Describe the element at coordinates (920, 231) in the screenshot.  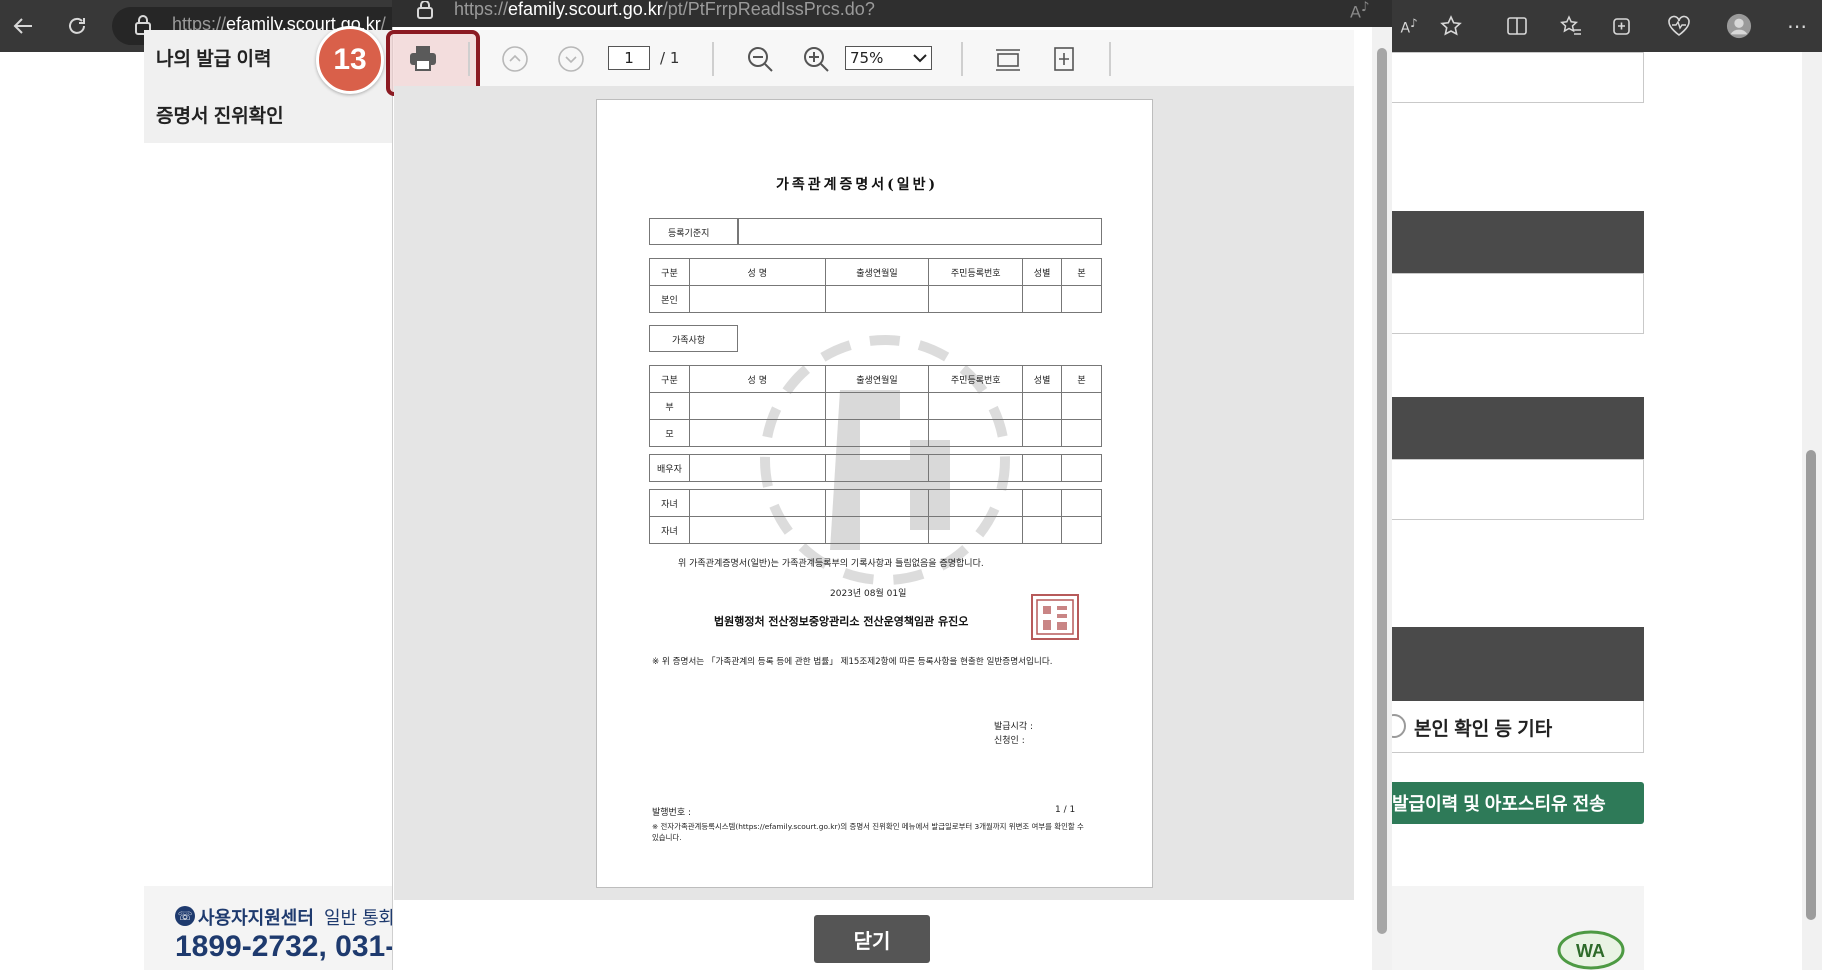
I see `reg-value-box` at that location.